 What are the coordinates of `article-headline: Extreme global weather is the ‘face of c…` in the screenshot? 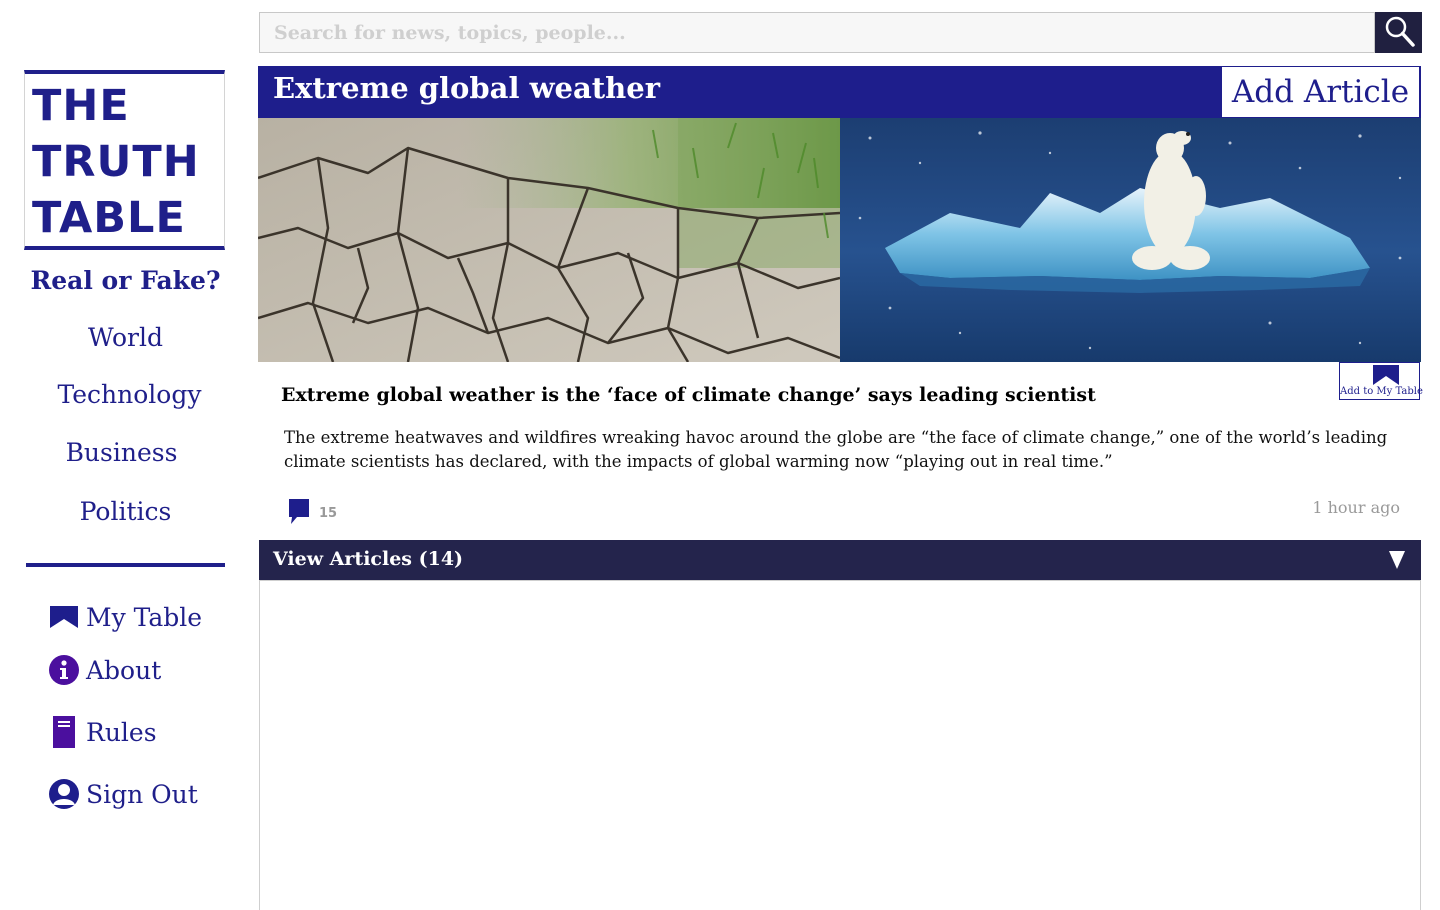 It's located at (688, 395).